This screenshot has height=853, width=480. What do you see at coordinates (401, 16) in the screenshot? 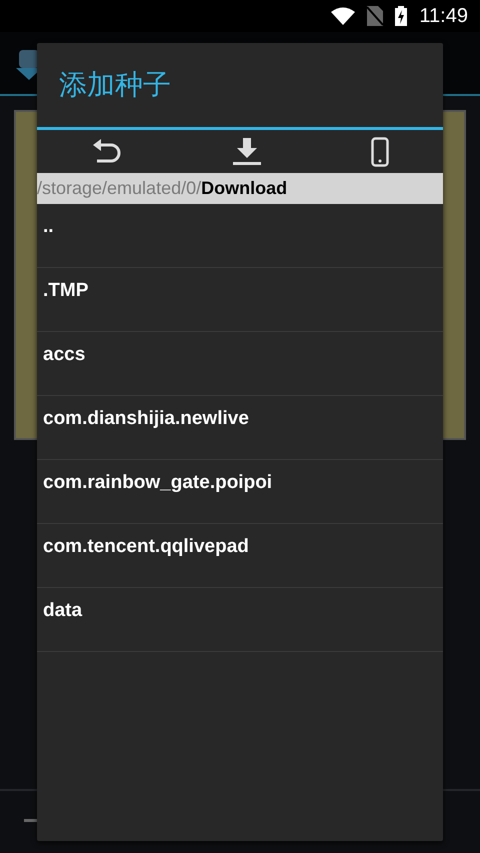
I see `battery-charging-icon` at bounding box center [401, 16].